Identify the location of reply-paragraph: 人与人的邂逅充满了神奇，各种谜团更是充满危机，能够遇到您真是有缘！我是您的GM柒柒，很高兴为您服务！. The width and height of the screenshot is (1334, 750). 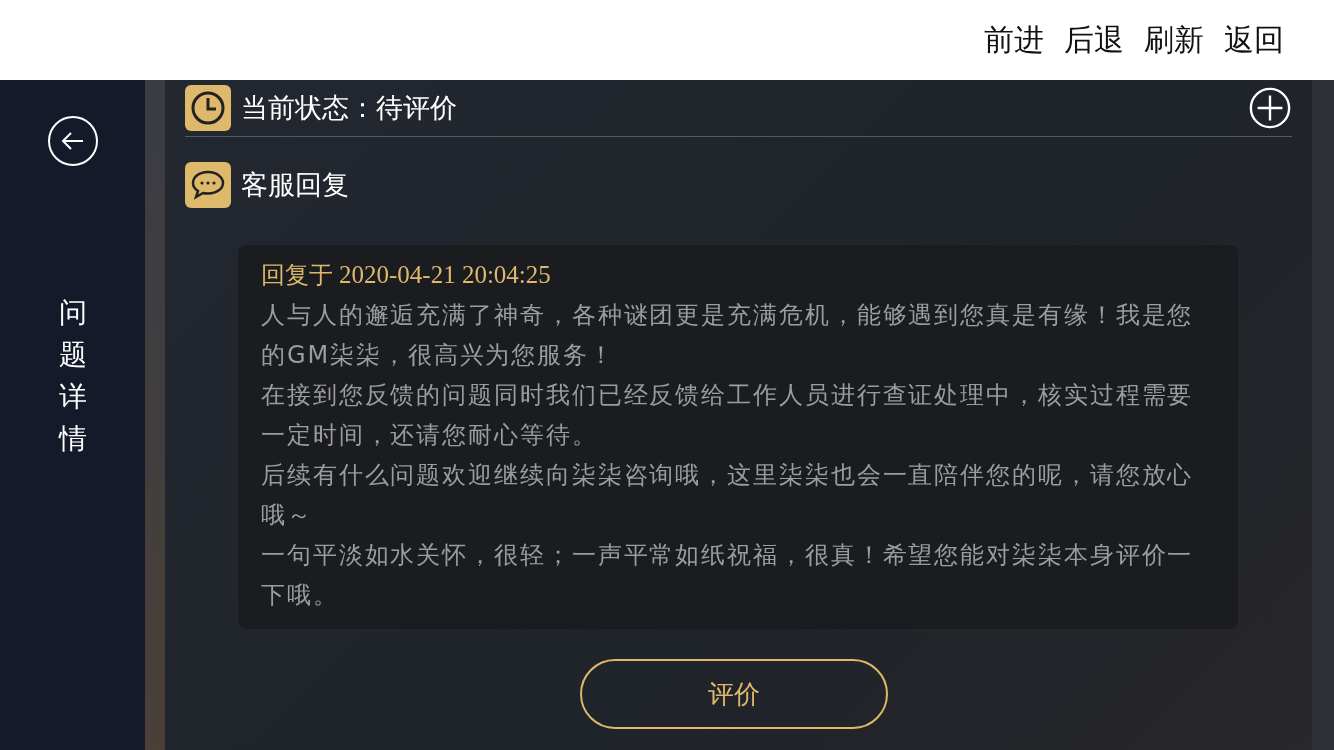
(728, 335).